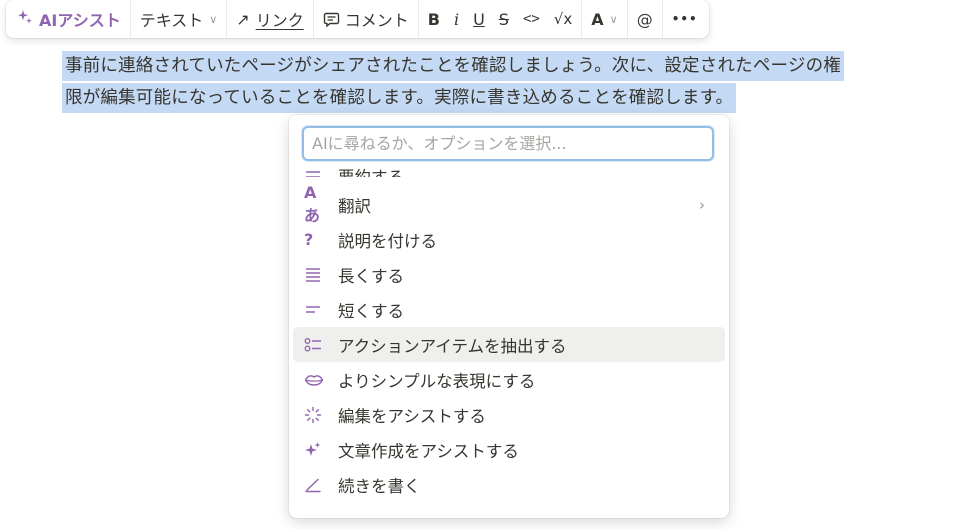 The image size is (960, 529). I want to click on checklist-icon, so click(316, 345).